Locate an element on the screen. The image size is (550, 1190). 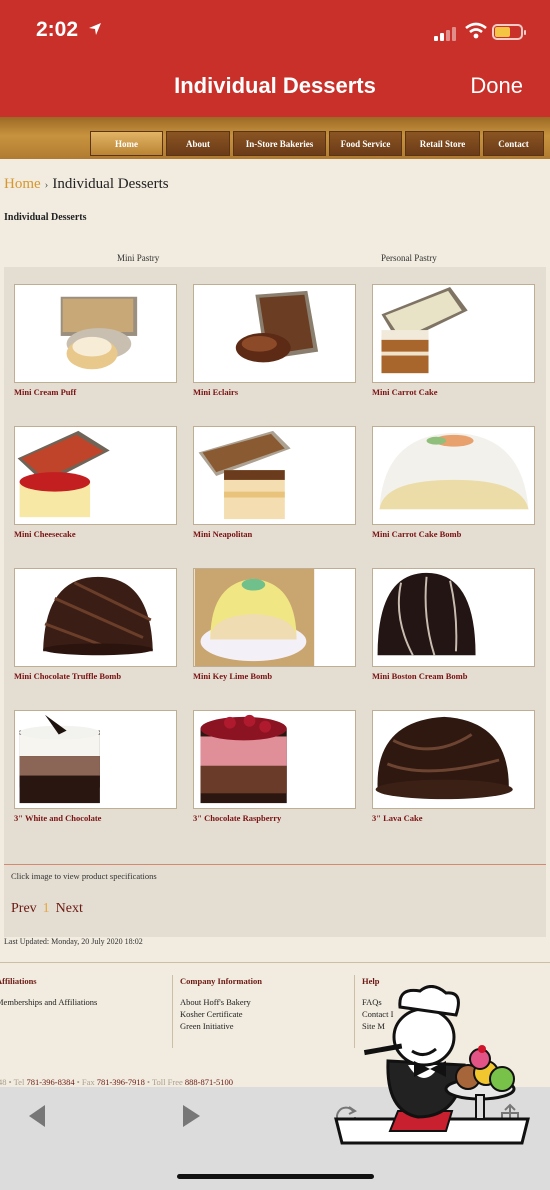
last-updated: Last Updated: Monday, 20 July 2020 18:02 is located at coordinates (73, 941).